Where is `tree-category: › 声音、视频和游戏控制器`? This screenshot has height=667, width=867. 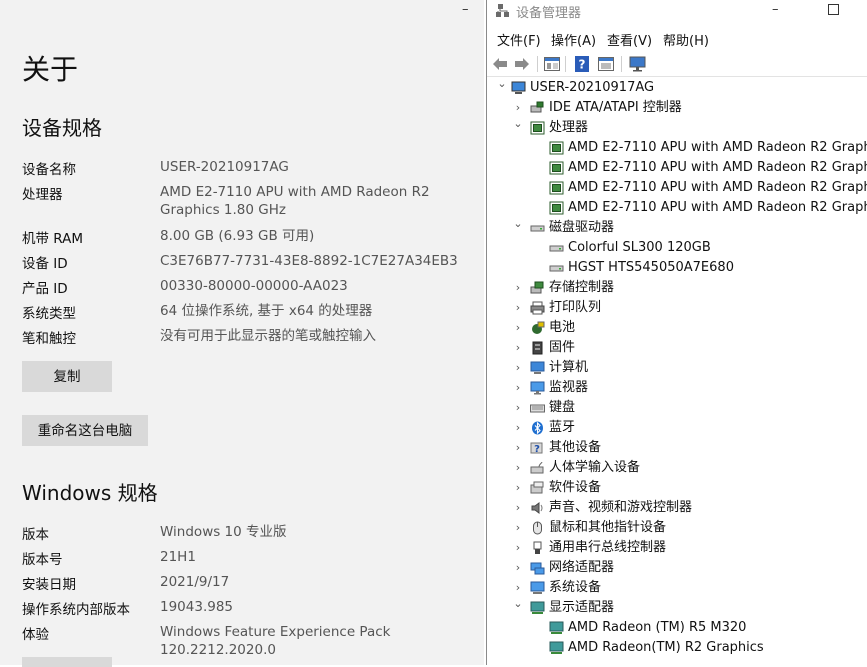
tree-category: › 声音、视频和游戏控制器 is located at coordinates (677, 508).